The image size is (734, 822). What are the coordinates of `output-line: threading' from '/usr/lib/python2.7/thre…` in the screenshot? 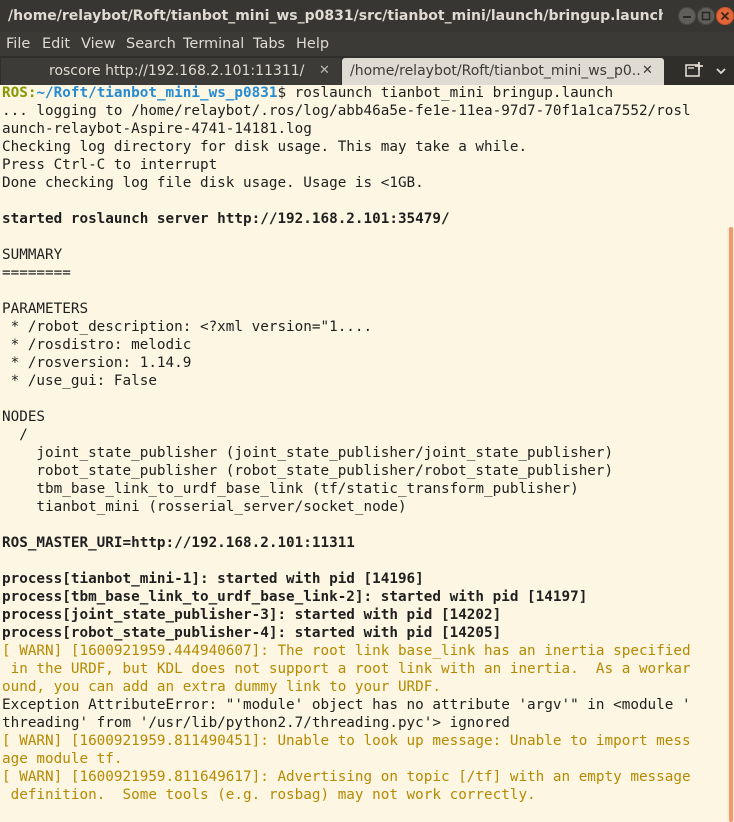 It's located at (256, 723).